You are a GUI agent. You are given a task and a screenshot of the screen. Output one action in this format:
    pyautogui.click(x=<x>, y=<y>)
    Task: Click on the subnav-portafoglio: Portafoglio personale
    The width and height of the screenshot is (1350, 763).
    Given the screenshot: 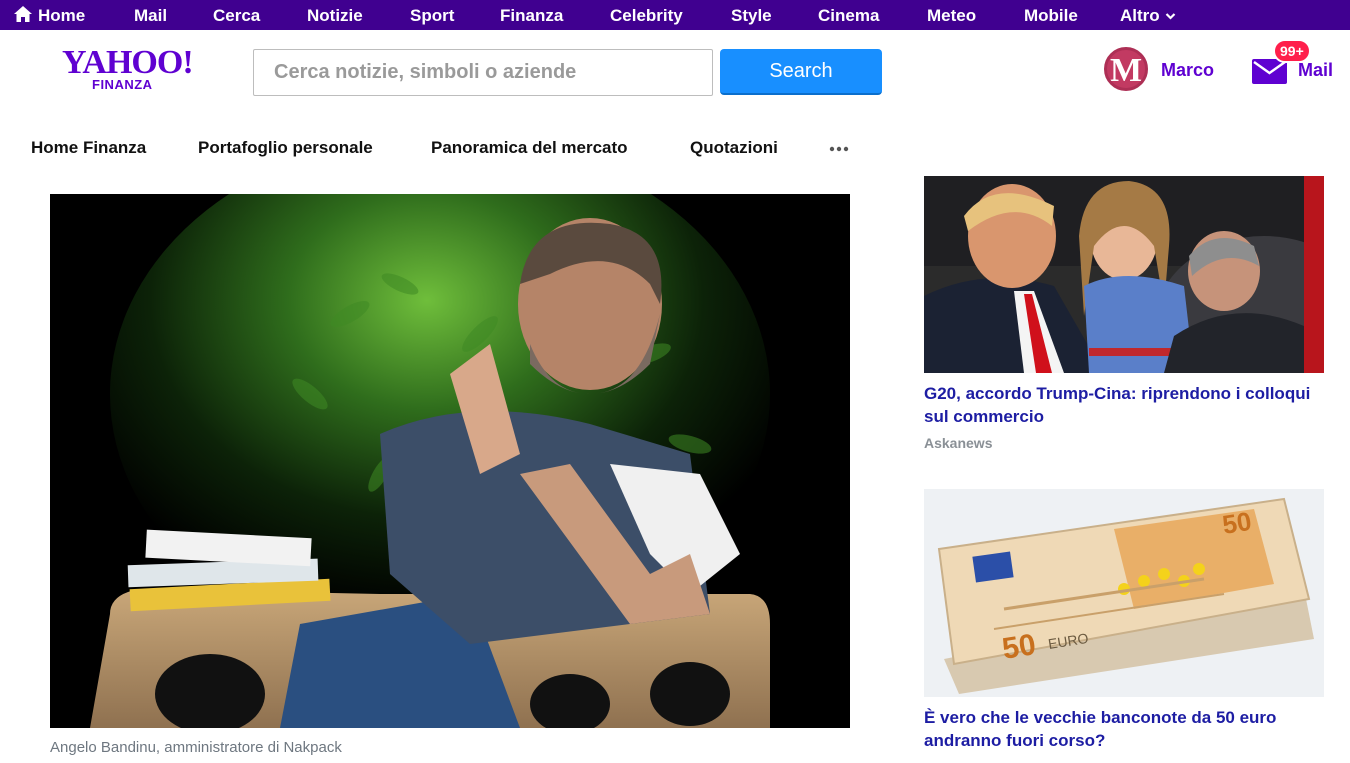 What is the action you would take?
    pyautogui.click(x=285, y=148)
    